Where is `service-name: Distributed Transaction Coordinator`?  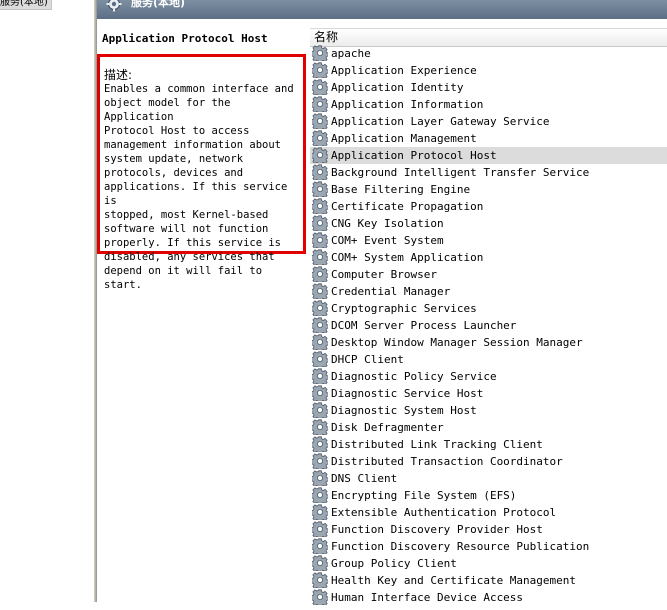 service-name: Distributed Transaction Coordinator is located at coordinates (447, 461).